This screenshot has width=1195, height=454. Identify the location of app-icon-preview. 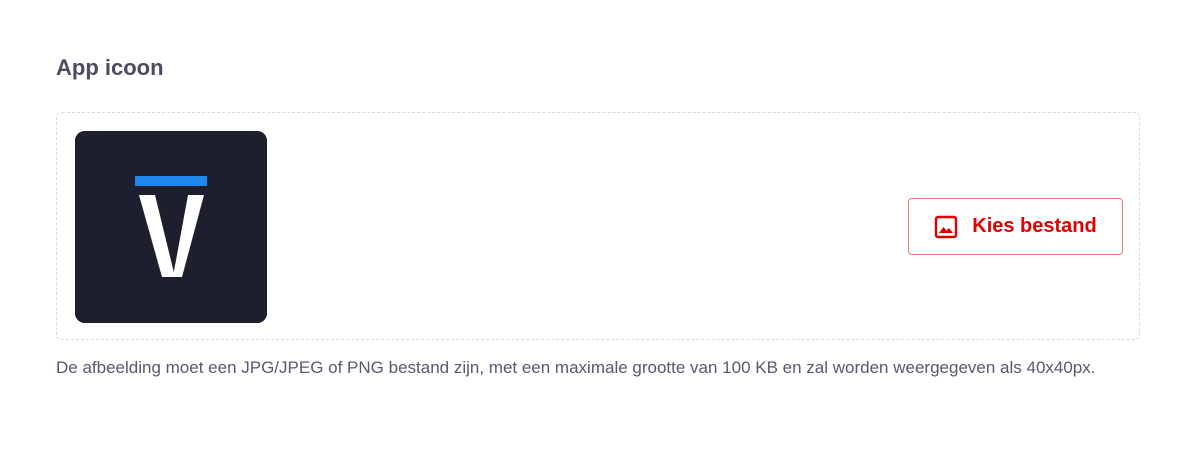
(171, 227).